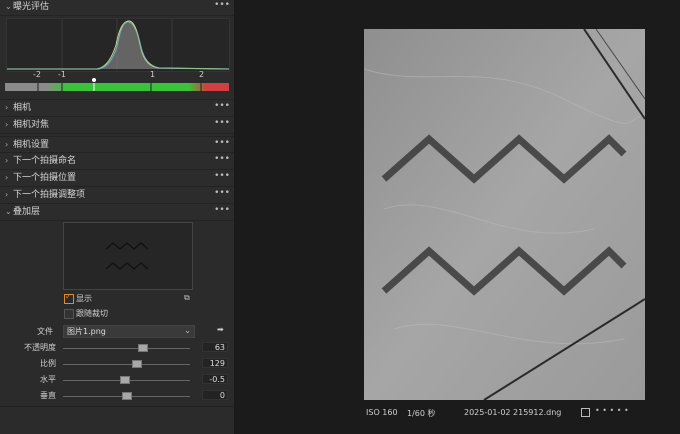 This screenshot has width=680, height=434. Describe the element at coordinates (187, 298) in the screenshot. I see `copy-icon: ⧉` at that location.